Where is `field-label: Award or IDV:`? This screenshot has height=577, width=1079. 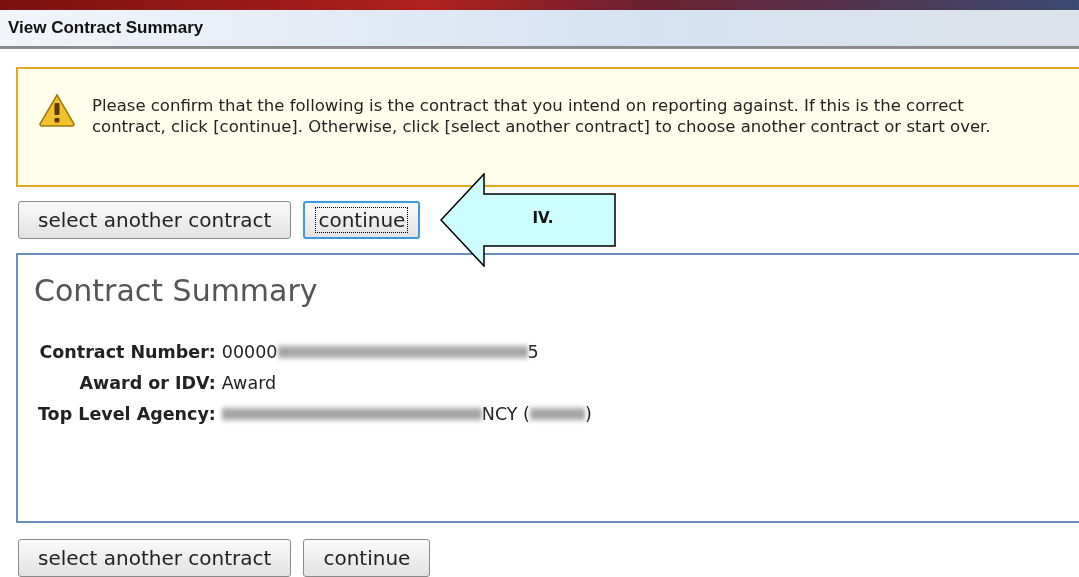
field-label: Award or IDV: is located at coordinates (147, 383).